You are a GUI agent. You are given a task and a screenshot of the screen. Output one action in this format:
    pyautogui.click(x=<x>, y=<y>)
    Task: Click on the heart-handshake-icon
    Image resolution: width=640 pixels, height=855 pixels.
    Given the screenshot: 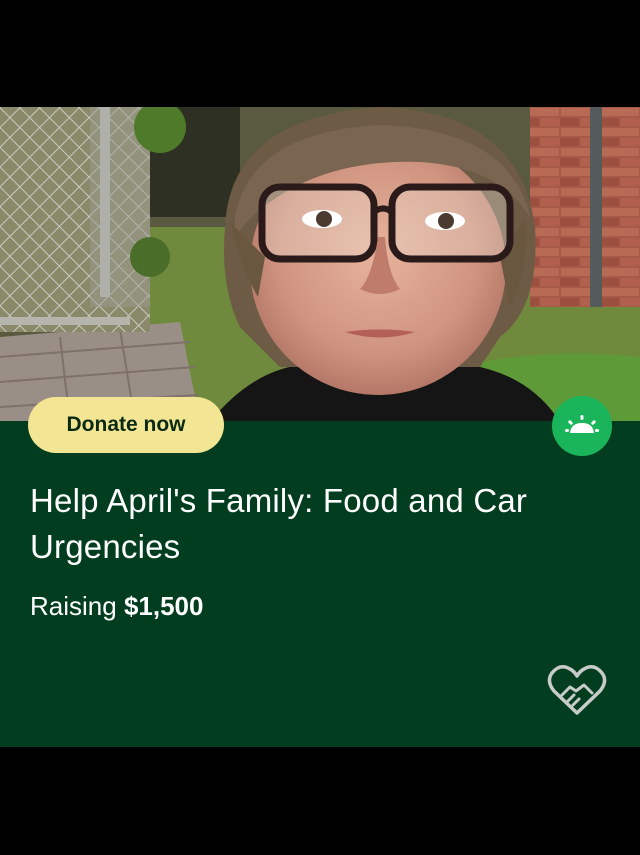 What is the action you would take?
    pyautogui.click(x=577, y=691)
    